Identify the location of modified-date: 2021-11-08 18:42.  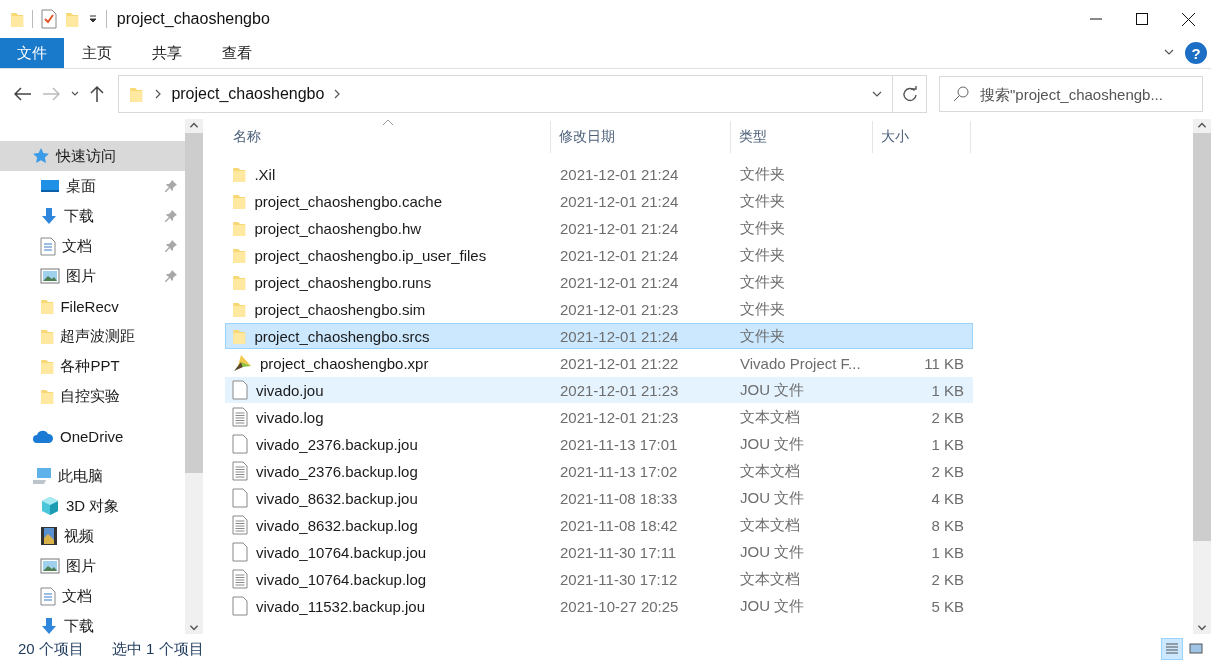
(619, 525).